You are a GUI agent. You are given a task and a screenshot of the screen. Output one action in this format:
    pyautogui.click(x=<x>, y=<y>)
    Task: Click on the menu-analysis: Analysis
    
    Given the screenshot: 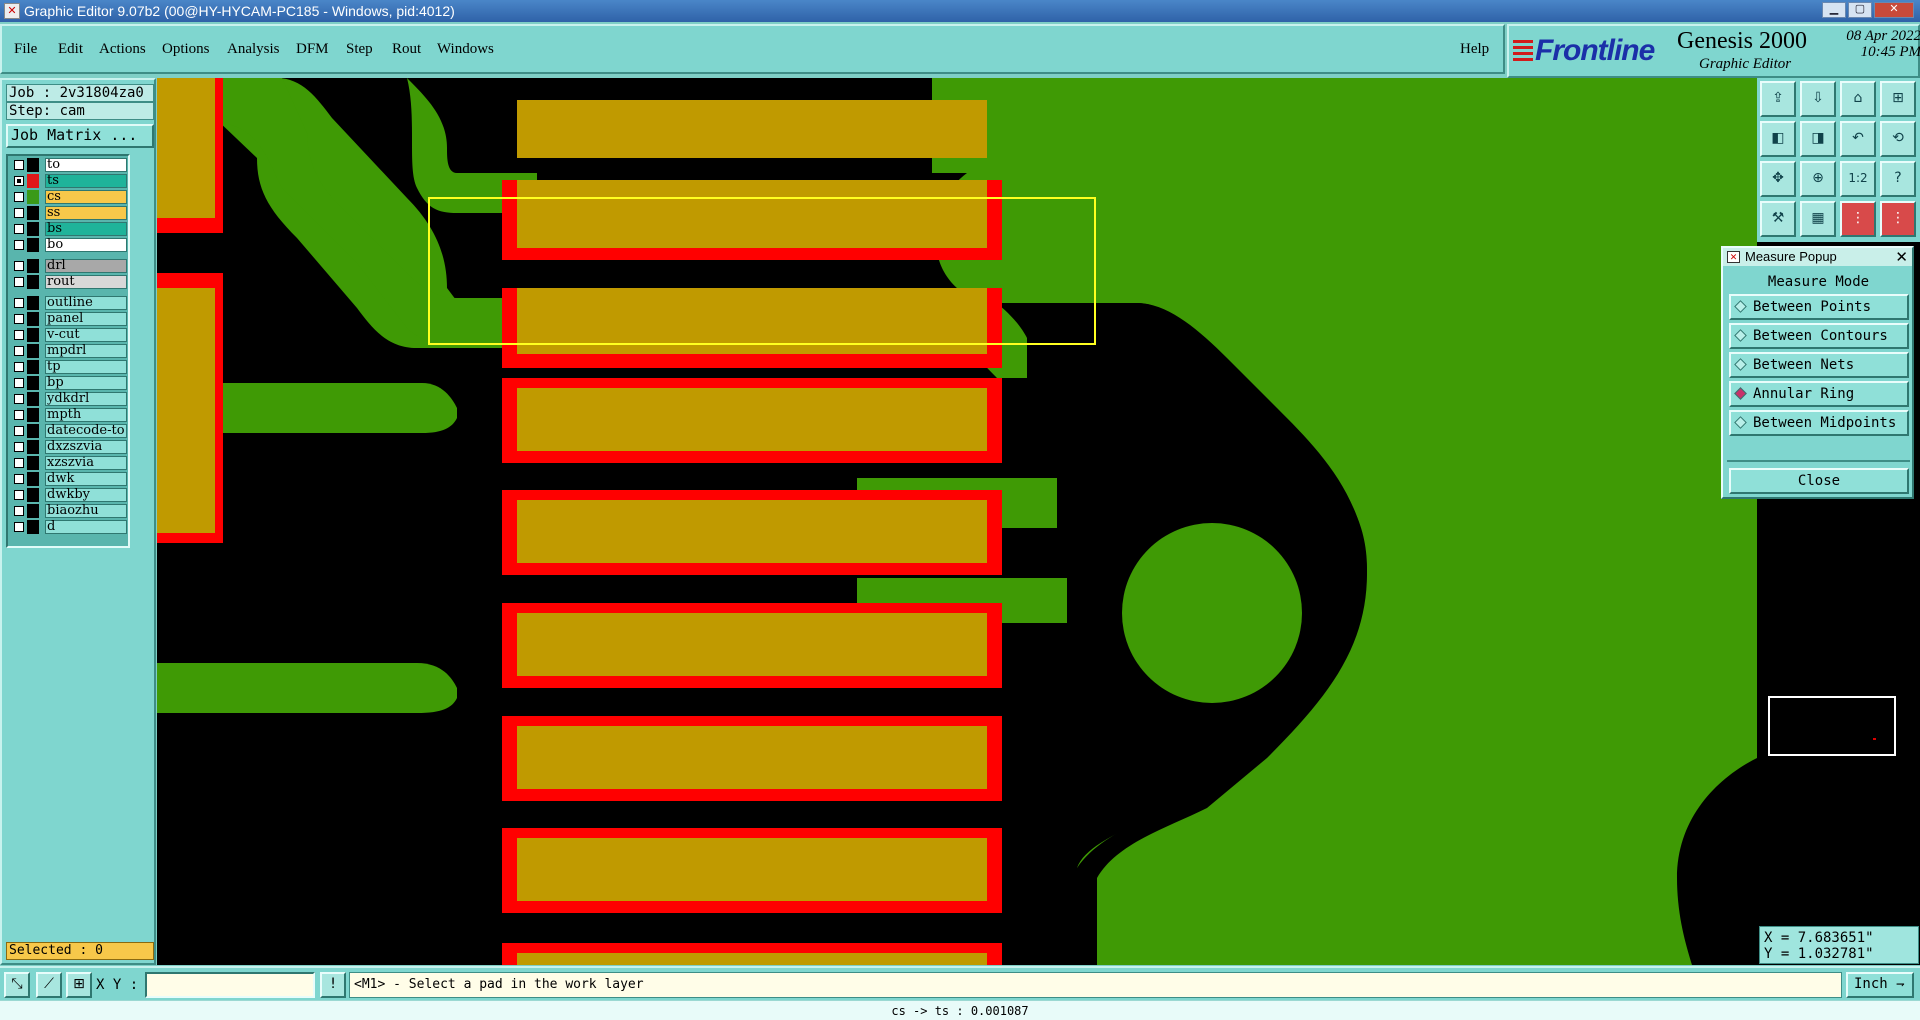 What is the action you would take?
    pyautogui.click(x=253, y=49)
    